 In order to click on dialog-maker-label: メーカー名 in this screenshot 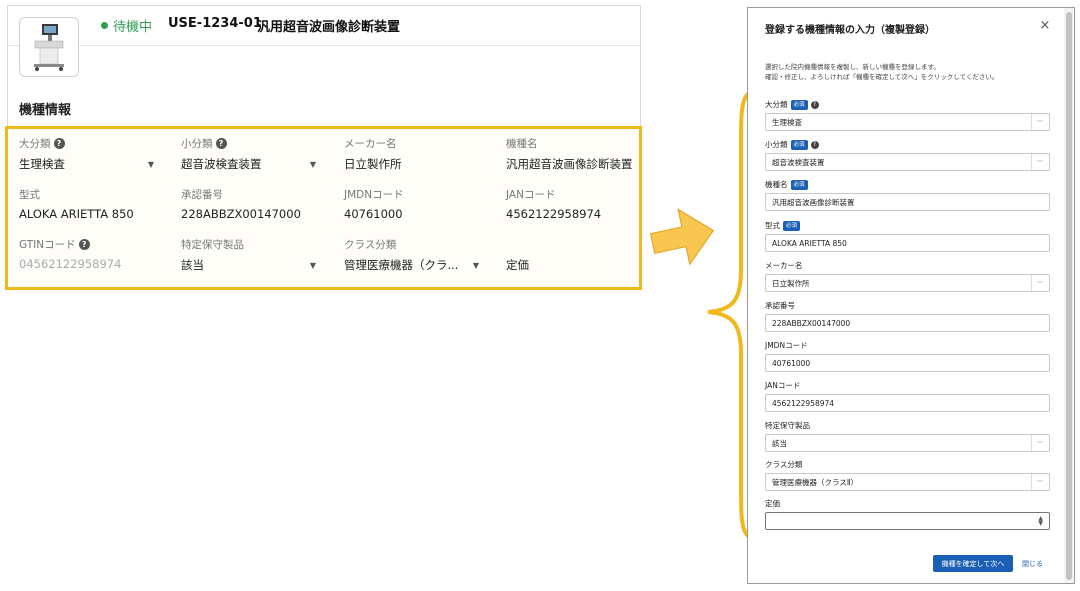, I will do `click(784, 265)`.